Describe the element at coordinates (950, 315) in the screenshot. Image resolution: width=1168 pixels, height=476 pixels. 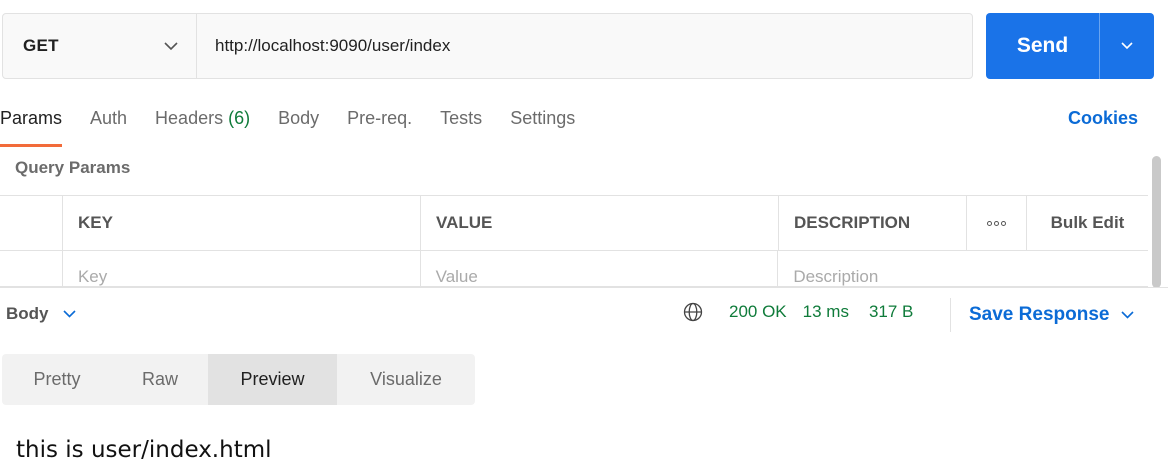
I see `divider` at that location.